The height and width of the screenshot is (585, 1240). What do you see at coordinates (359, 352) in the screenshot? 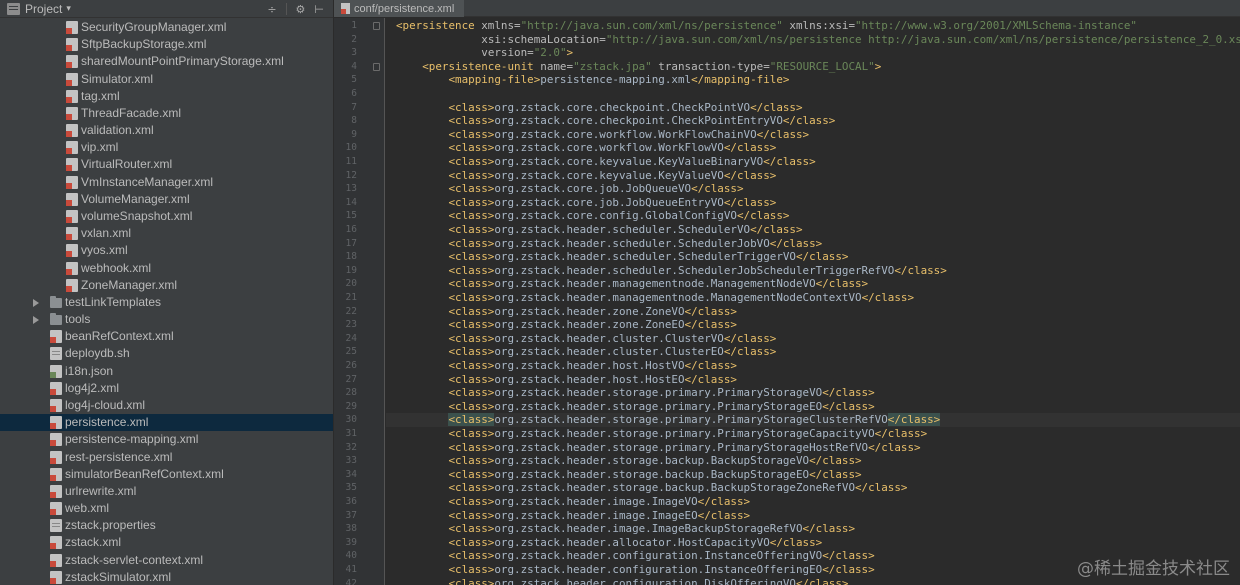
I see `gutter-row: 25` at bounding box center [359, 352].